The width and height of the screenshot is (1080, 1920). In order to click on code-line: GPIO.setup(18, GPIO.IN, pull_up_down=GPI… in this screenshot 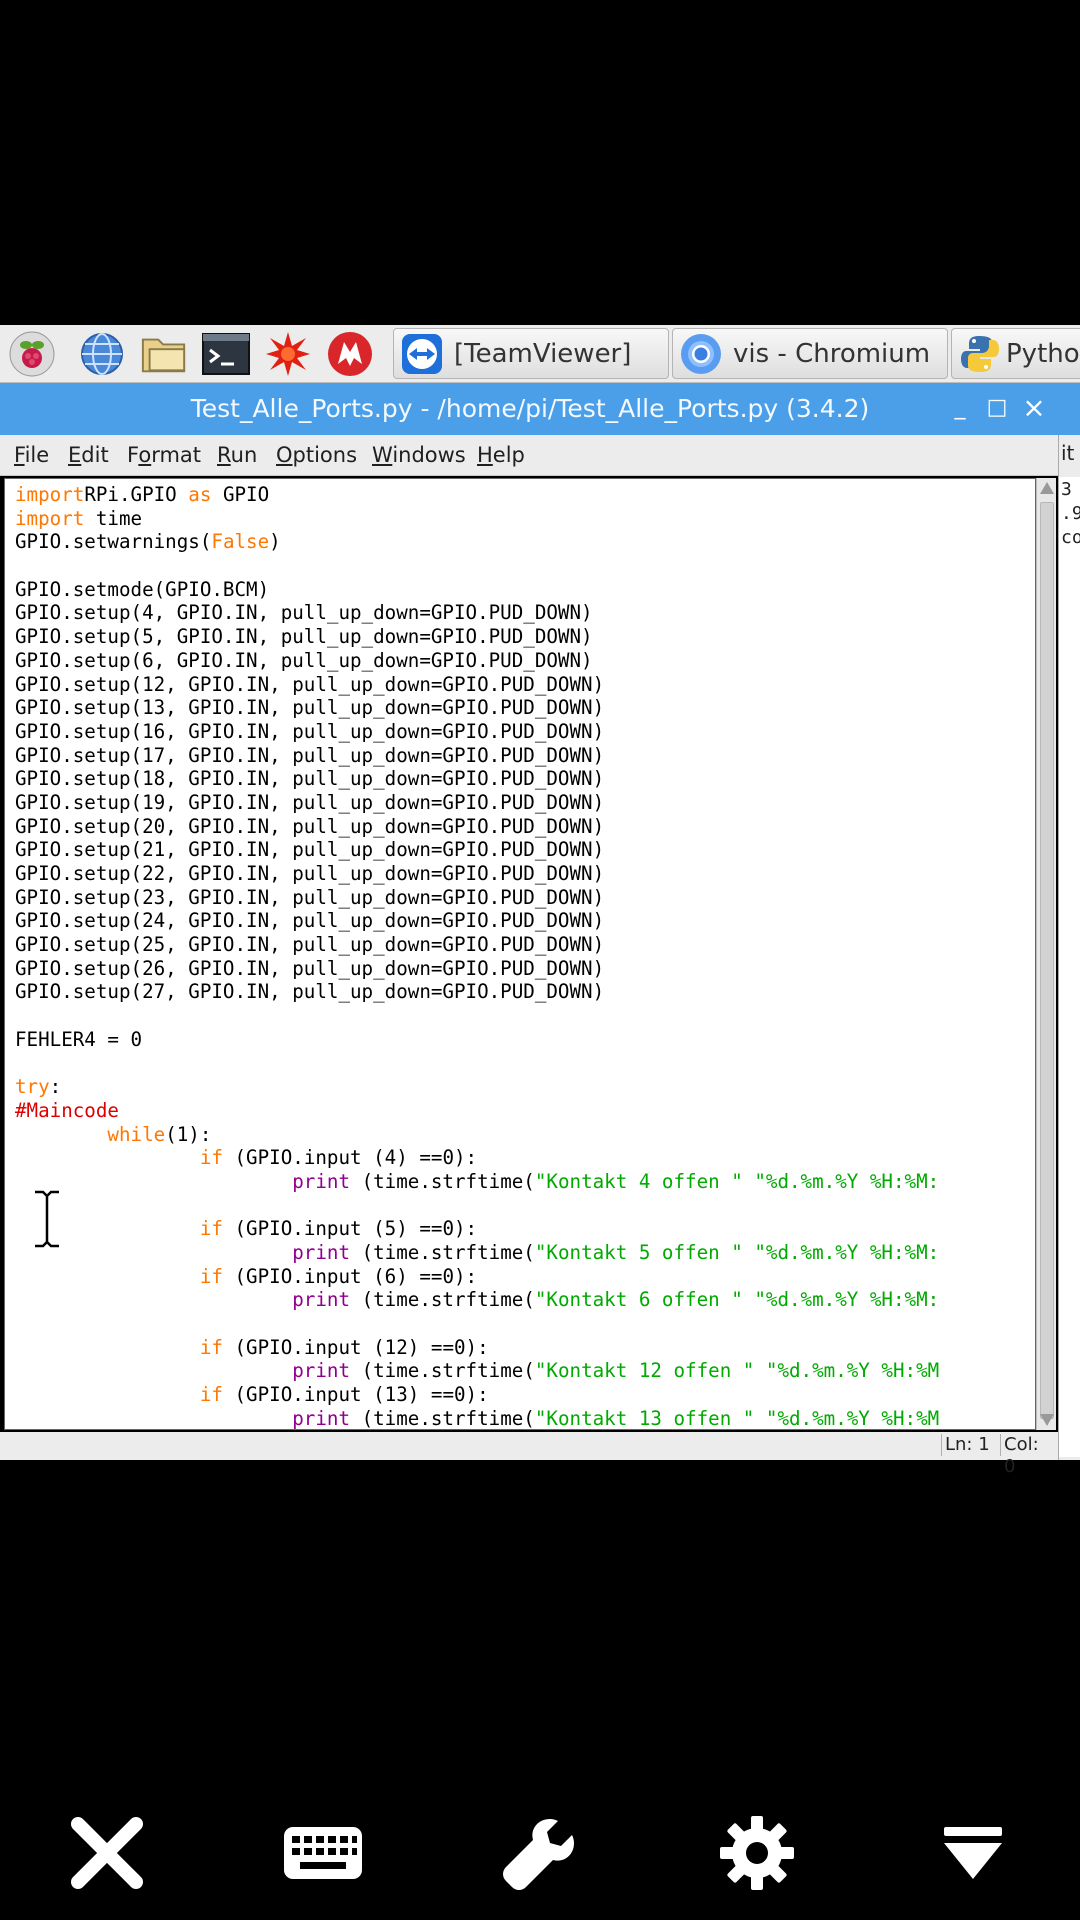, I will do `click(310, 779)`.